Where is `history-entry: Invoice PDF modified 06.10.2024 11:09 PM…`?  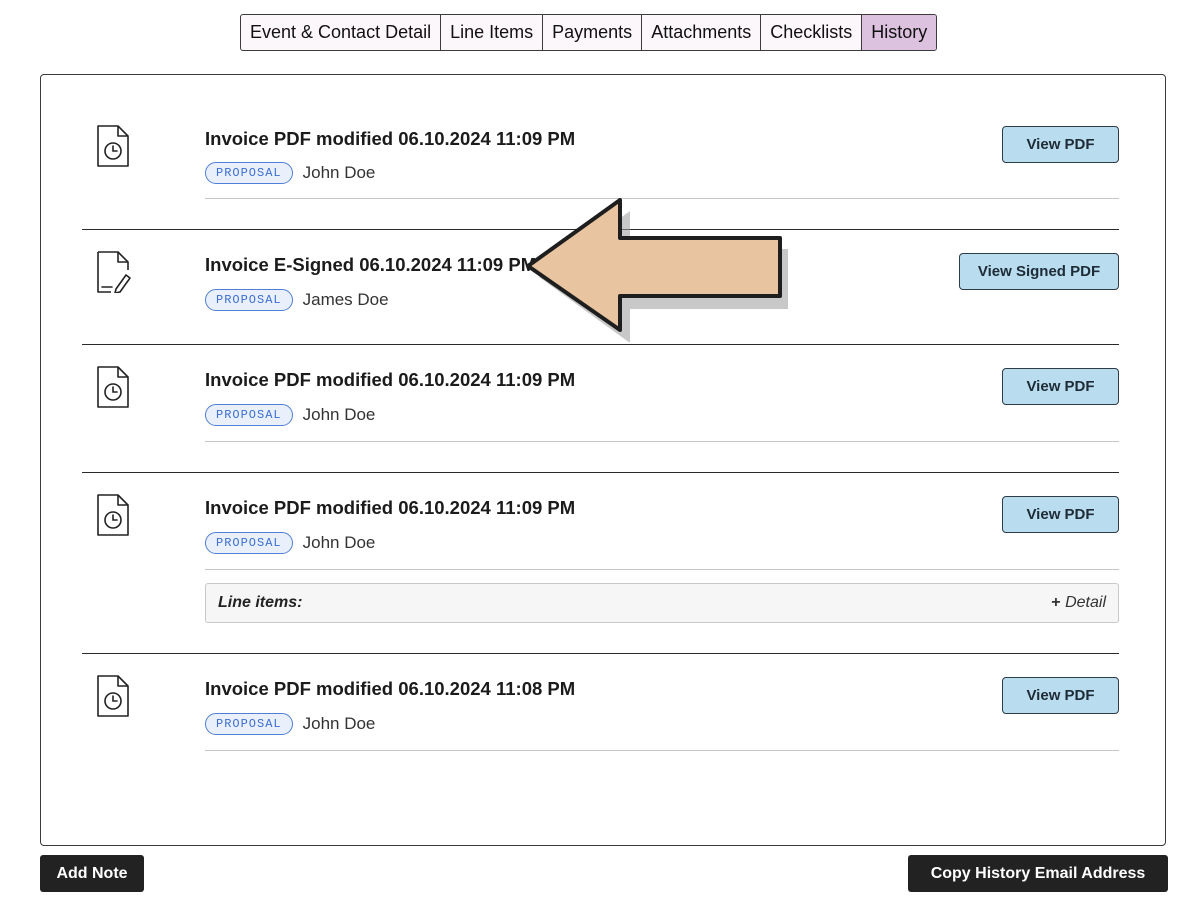
history-entry: Invoice PDF modified 06.10.2024 11:09 PM… is located at coordinates (600, 408).